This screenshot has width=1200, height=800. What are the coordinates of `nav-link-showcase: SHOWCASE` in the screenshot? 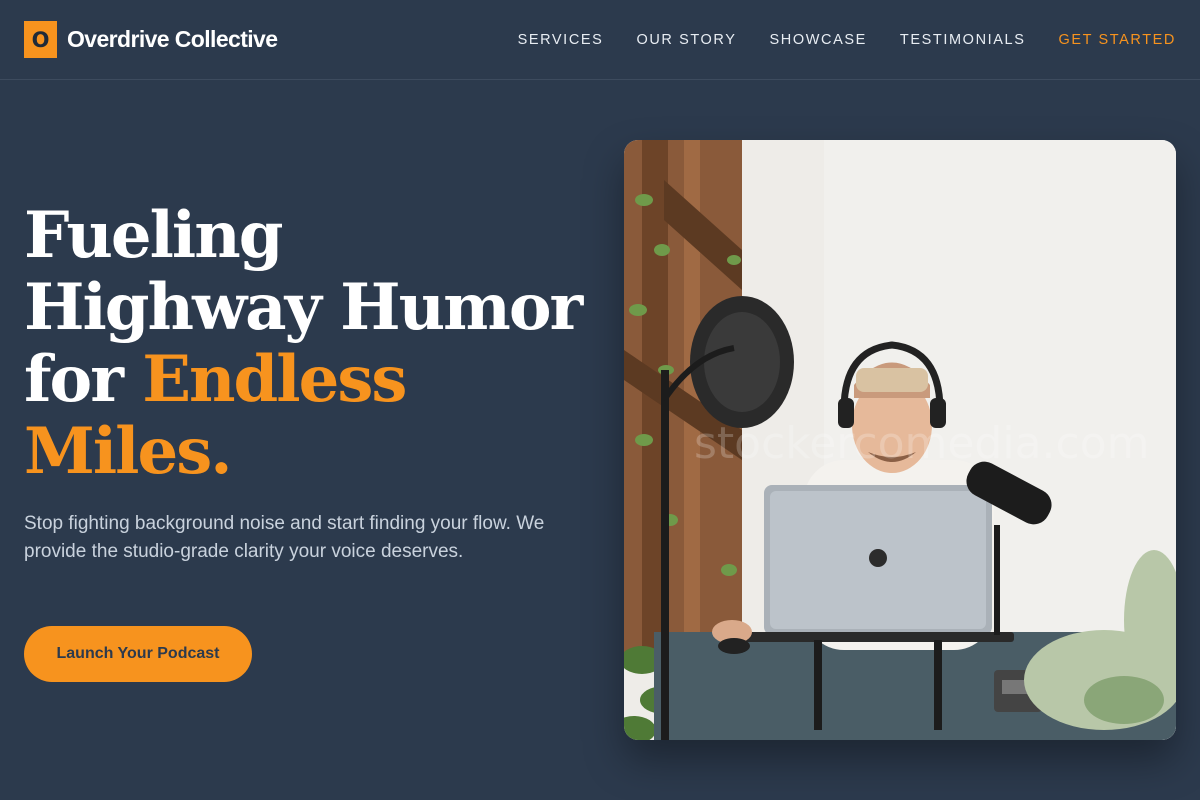 It's located at (818, 40).